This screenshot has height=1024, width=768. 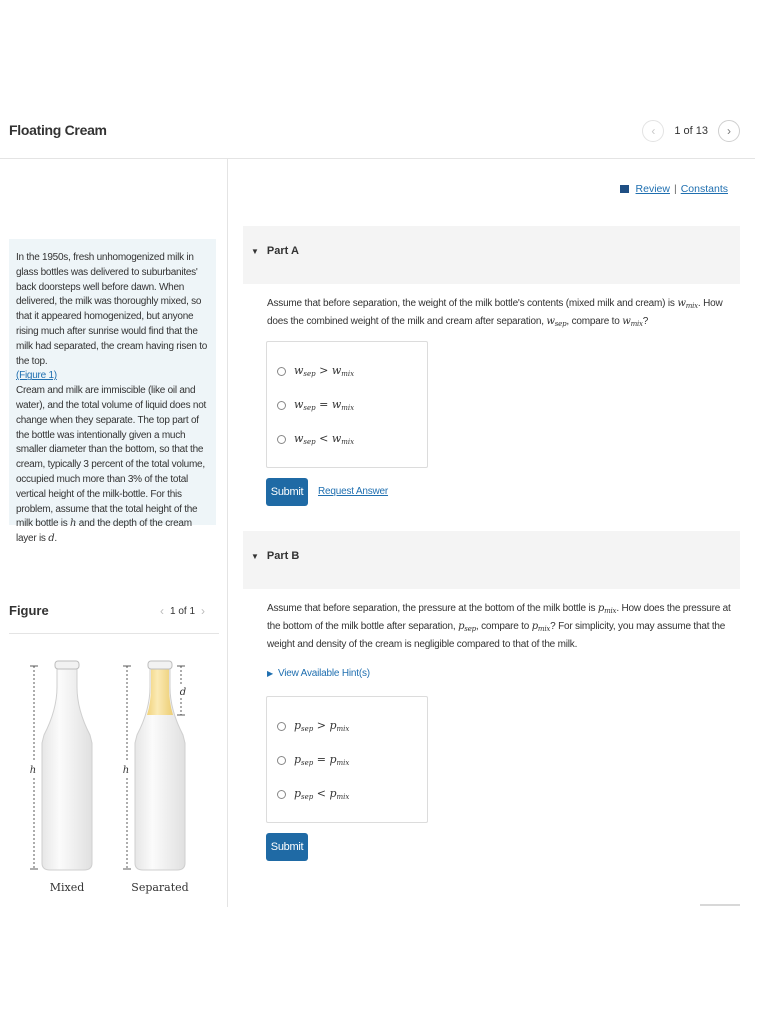 What do you see at coordinates (653, 189) in the screenshot?
I see `review-link: Review` at bounding box center [653, 189].